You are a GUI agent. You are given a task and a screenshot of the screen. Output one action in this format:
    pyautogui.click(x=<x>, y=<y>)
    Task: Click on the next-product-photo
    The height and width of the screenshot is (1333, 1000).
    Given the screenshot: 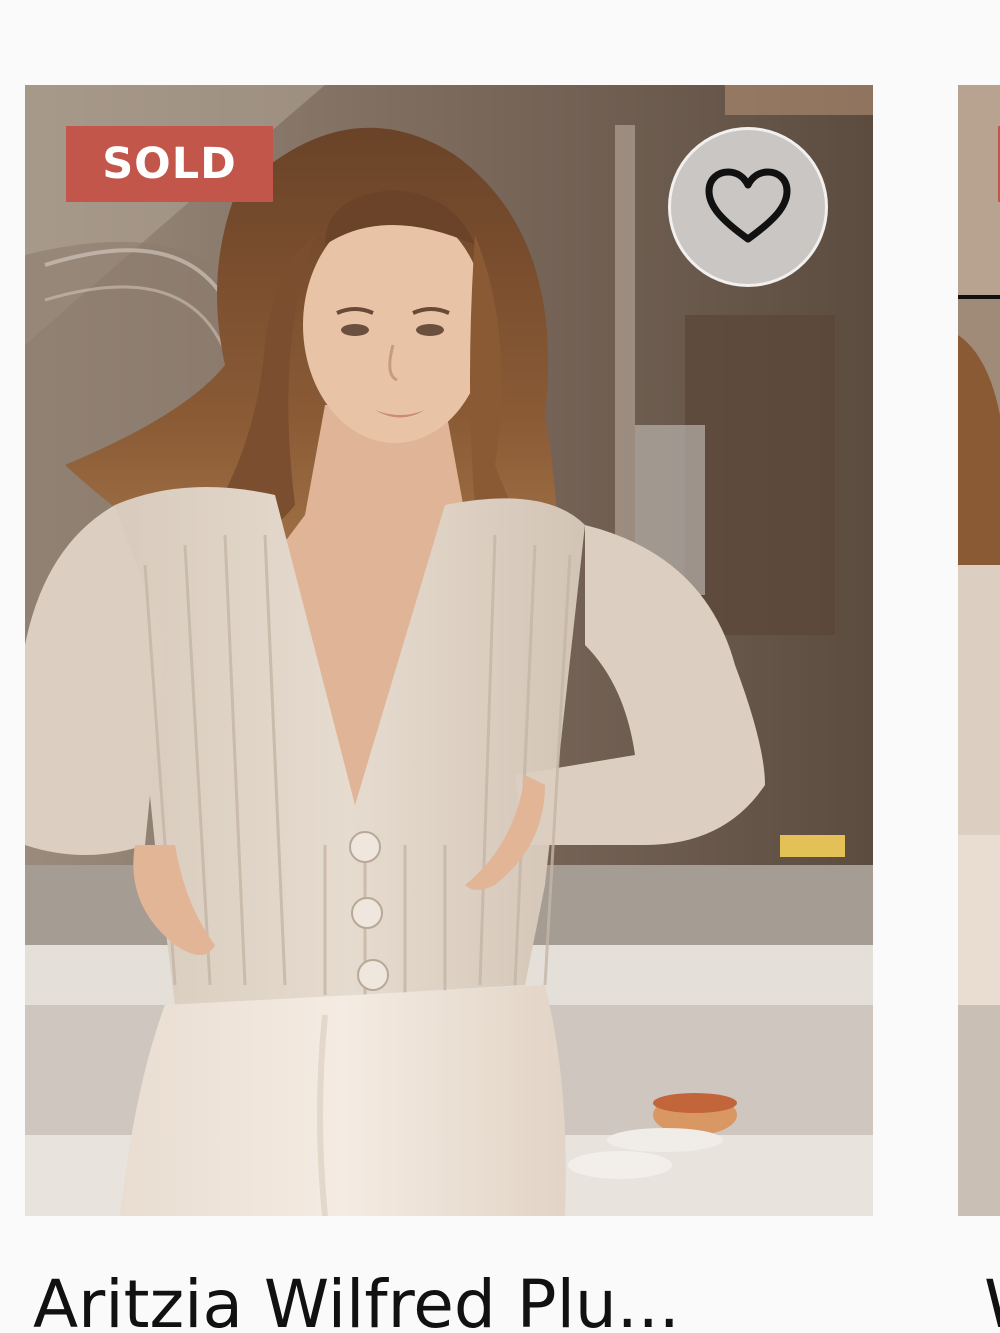 What is the action you would take?
    pyautogui.click(x=979, y=650)
    